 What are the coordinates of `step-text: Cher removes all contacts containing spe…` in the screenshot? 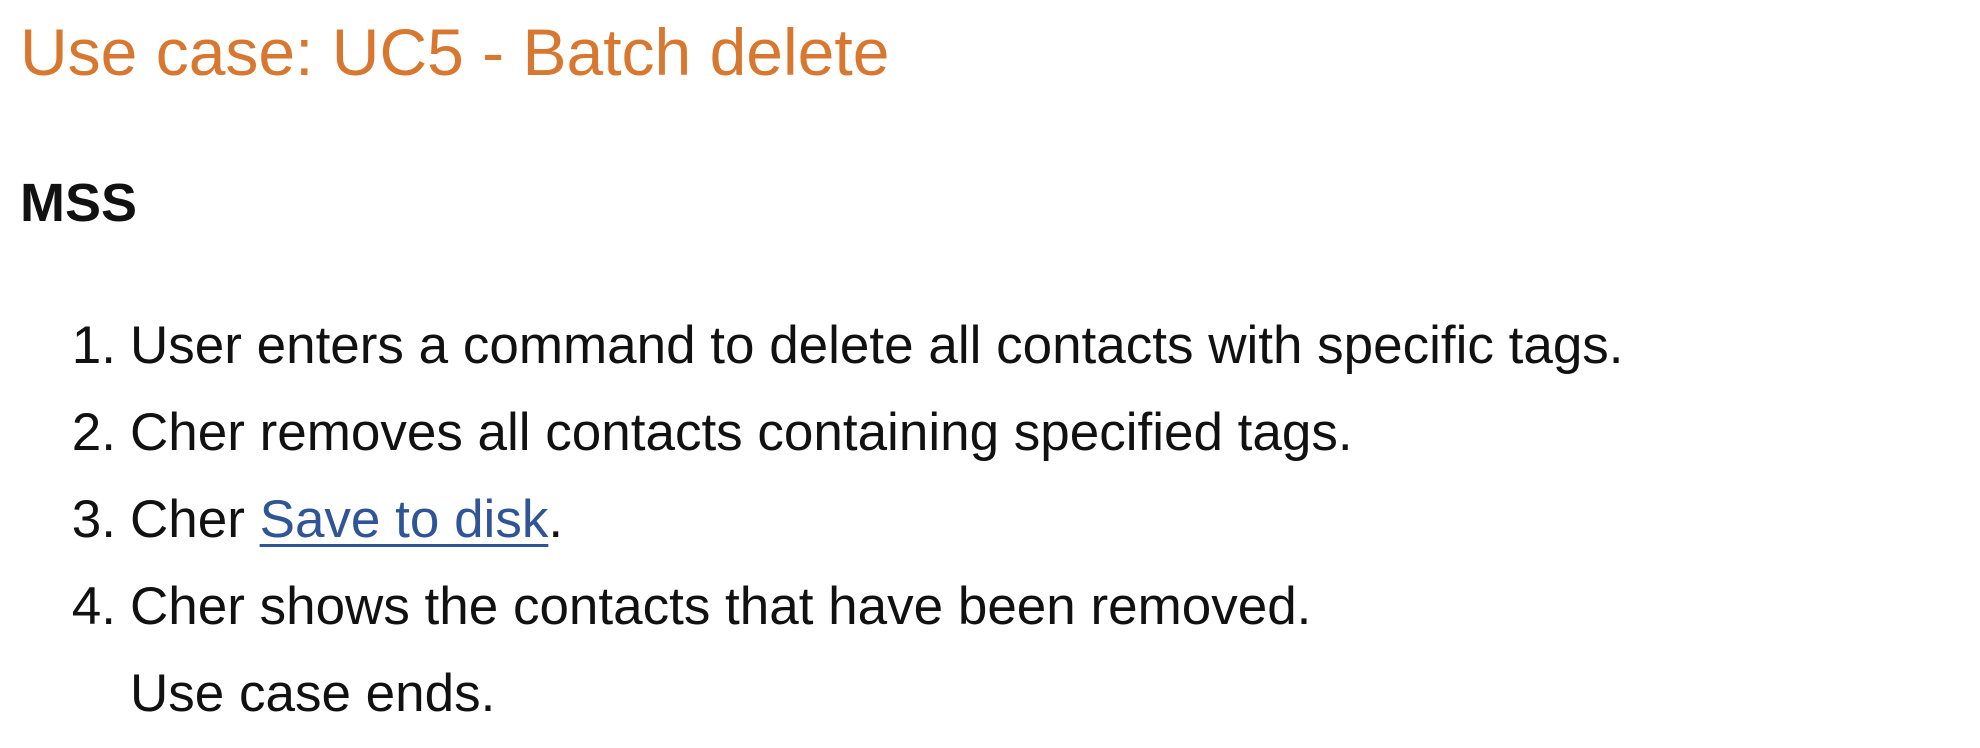 It's located at (741, 432).